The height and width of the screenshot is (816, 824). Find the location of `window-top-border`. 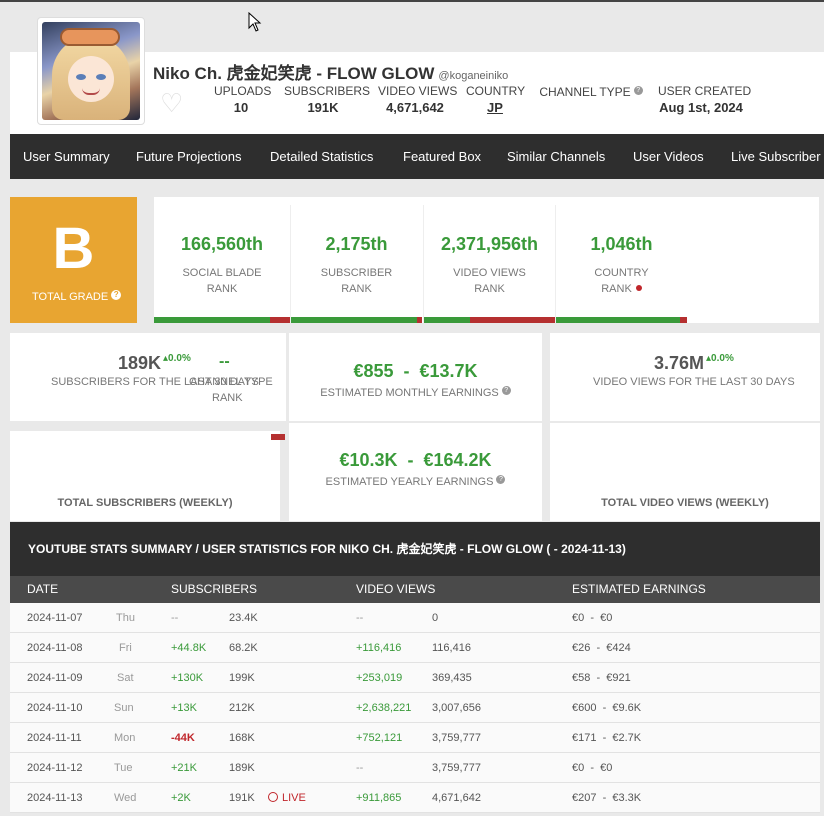

window-top-border is located at coordinates (412, 1).